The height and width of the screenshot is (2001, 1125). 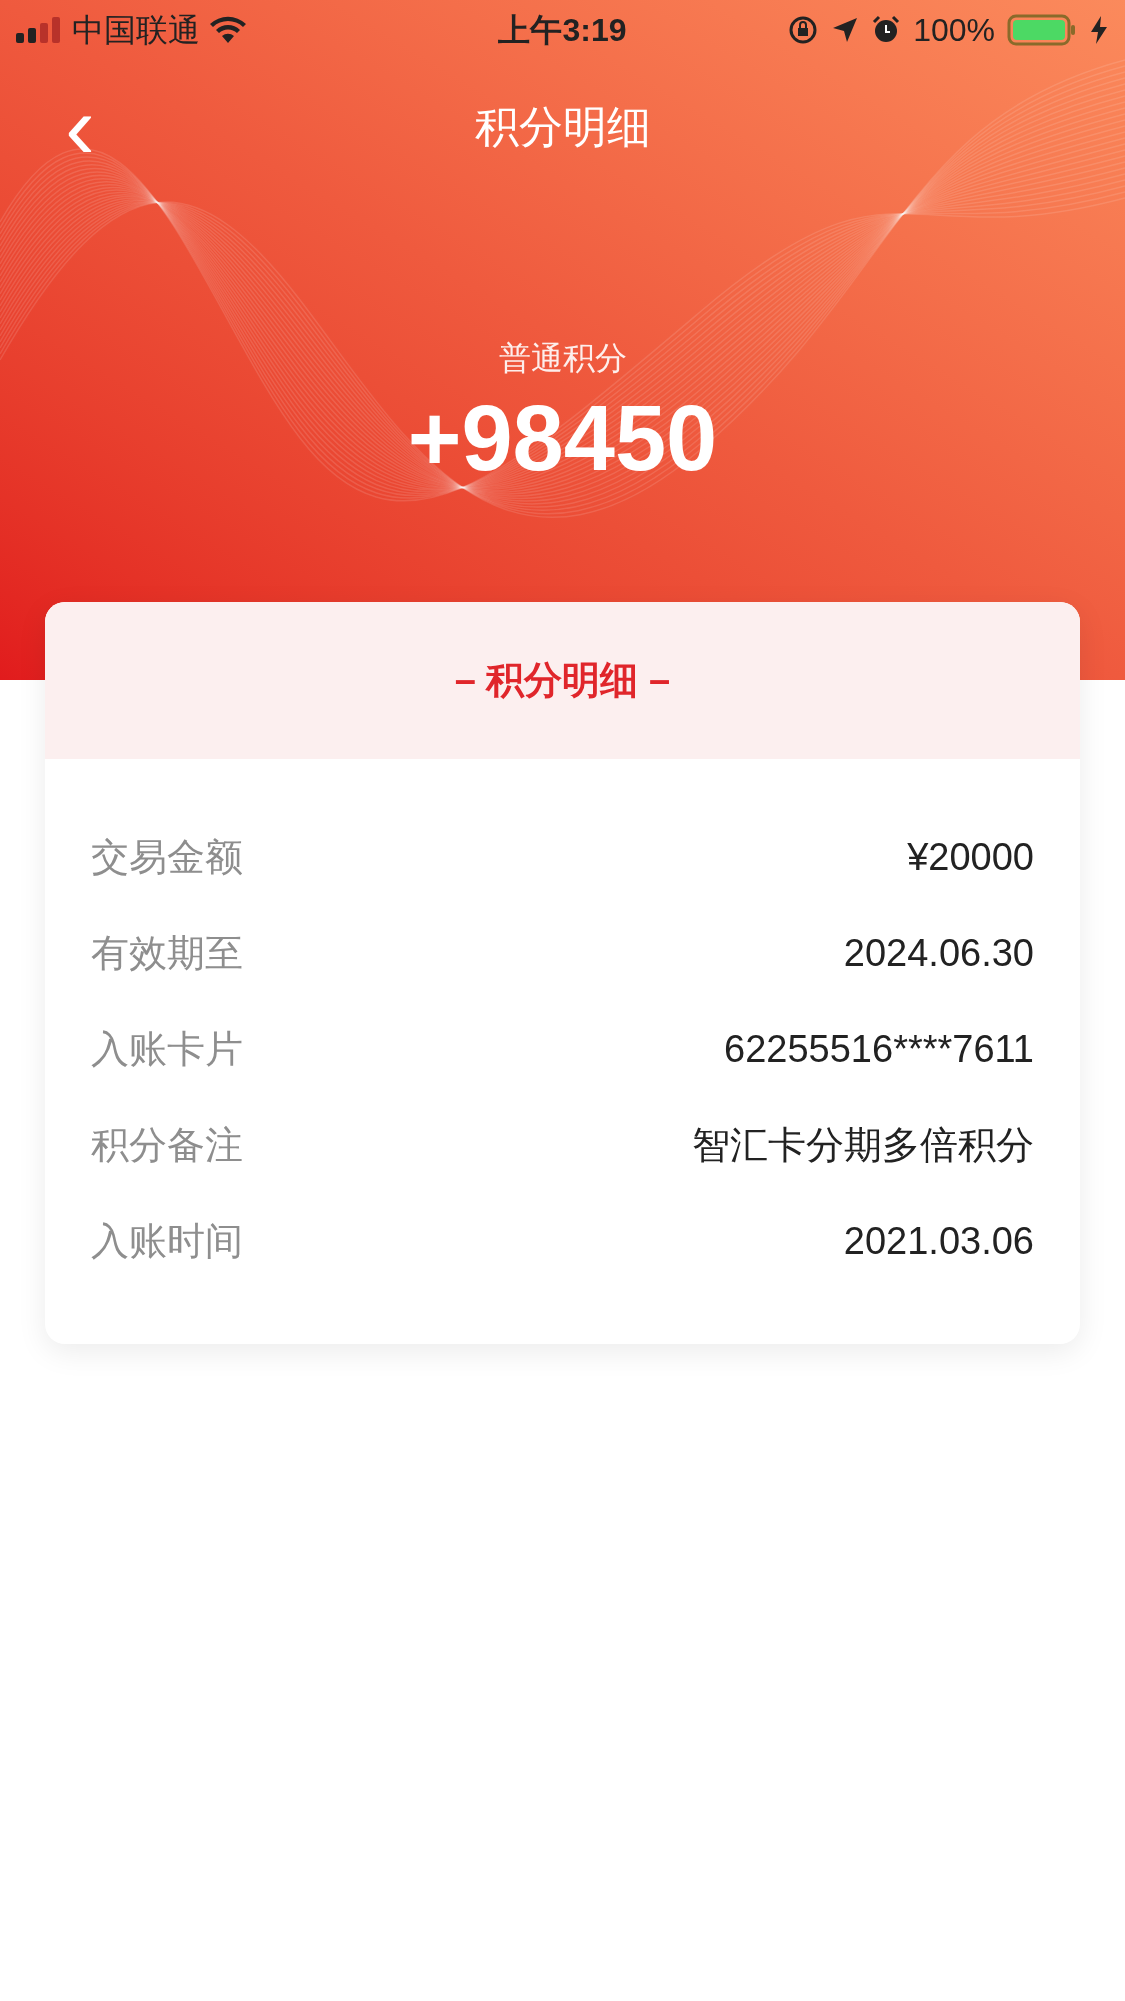 I want to click on wifi-icon, so click(x=228, y=30).